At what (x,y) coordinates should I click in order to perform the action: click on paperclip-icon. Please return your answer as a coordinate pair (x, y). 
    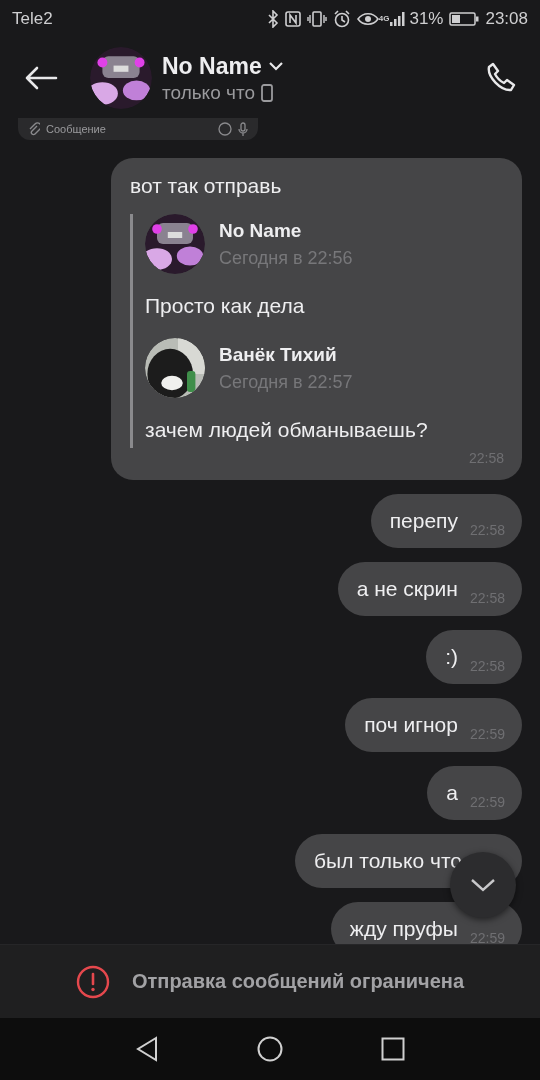
    Looking at the image, I should click on (34, 129).